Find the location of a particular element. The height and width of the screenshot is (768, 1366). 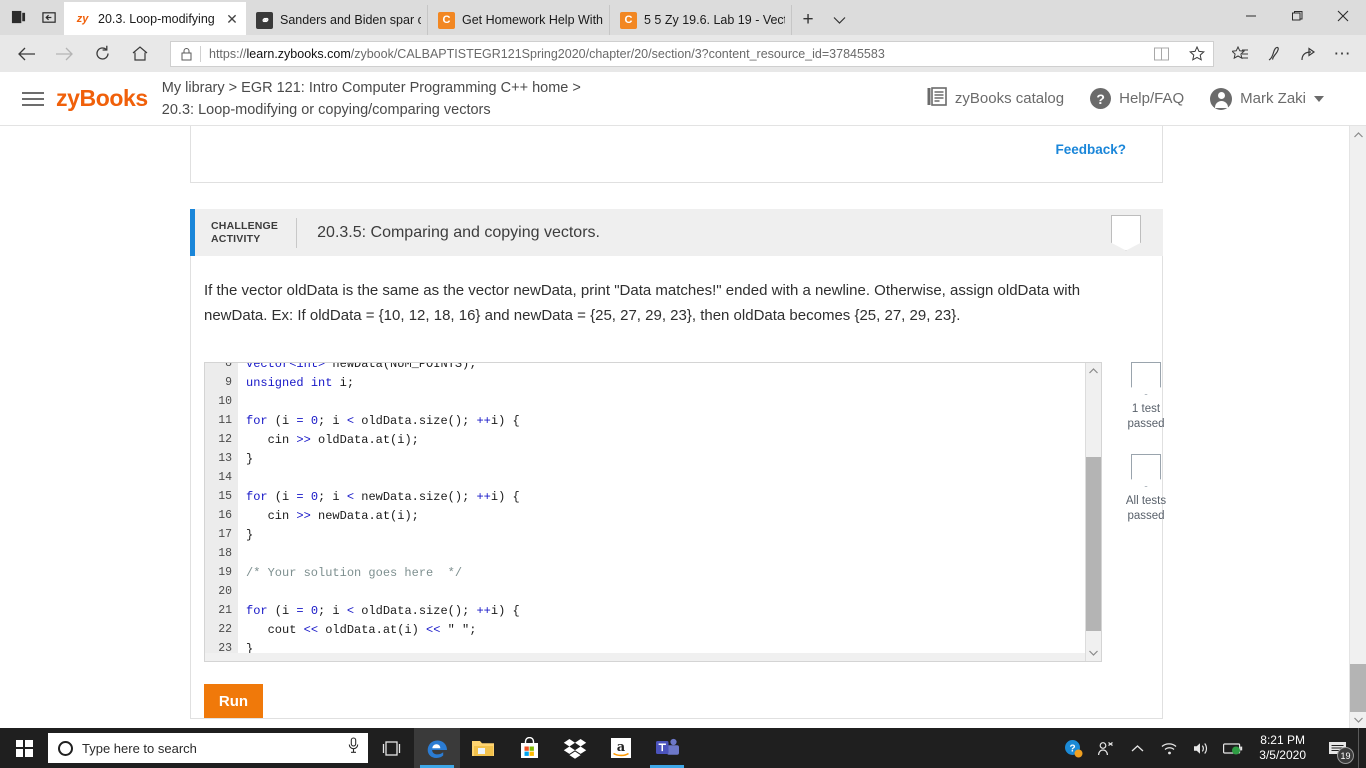

wifi-icon is located at coordinates (1169, 748).